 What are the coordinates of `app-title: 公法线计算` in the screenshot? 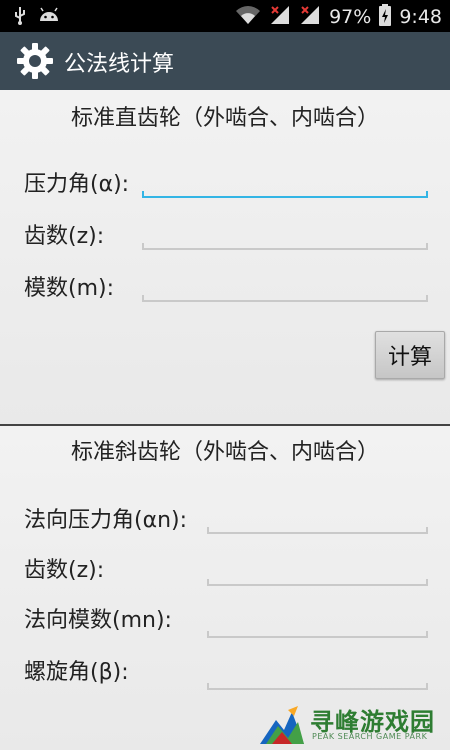 It's located at (119, 64).